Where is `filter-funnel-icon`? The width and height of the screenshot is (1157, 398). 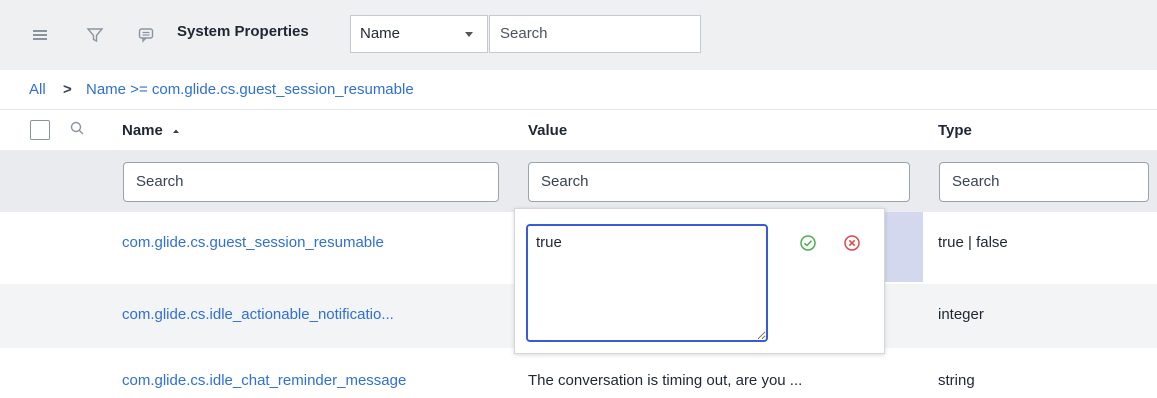 filter-funnel-icon is located at coordinates (95, 35).